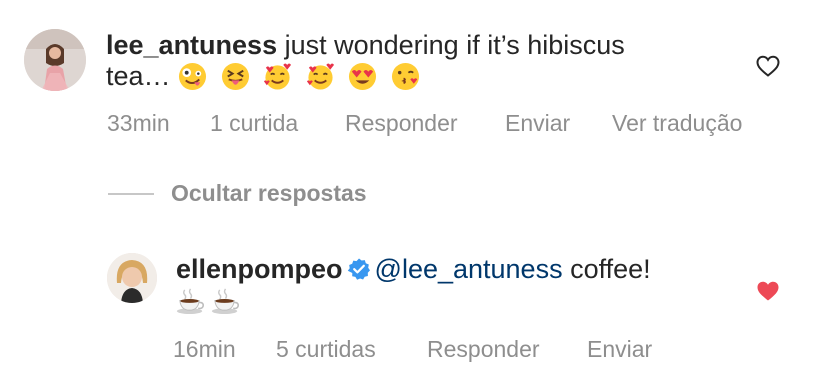 The height and width of the screenshot is (385, 828). What do you see at coordinates (456, 285) in the screenshot?
I see `comment-text: ellenpompeo @lee_antuness coffee!` at bounding box center [456, 285].